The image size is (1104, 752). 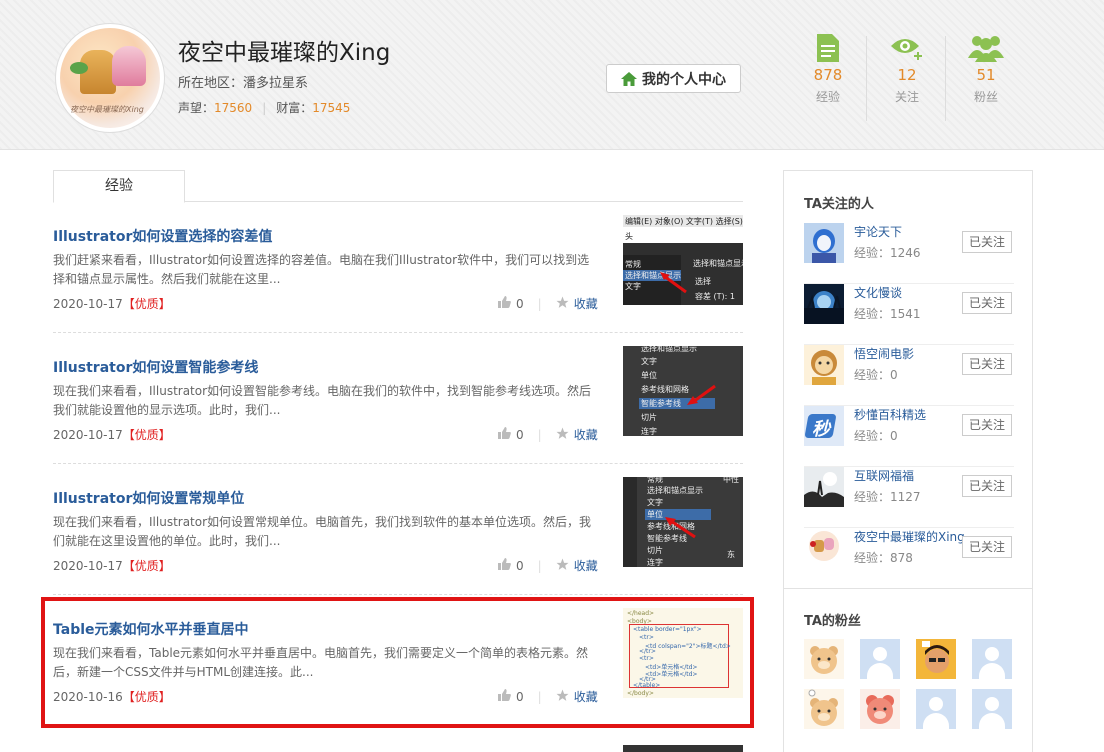 I want to click on stat-label: 关注, so click(x=906, y=97).